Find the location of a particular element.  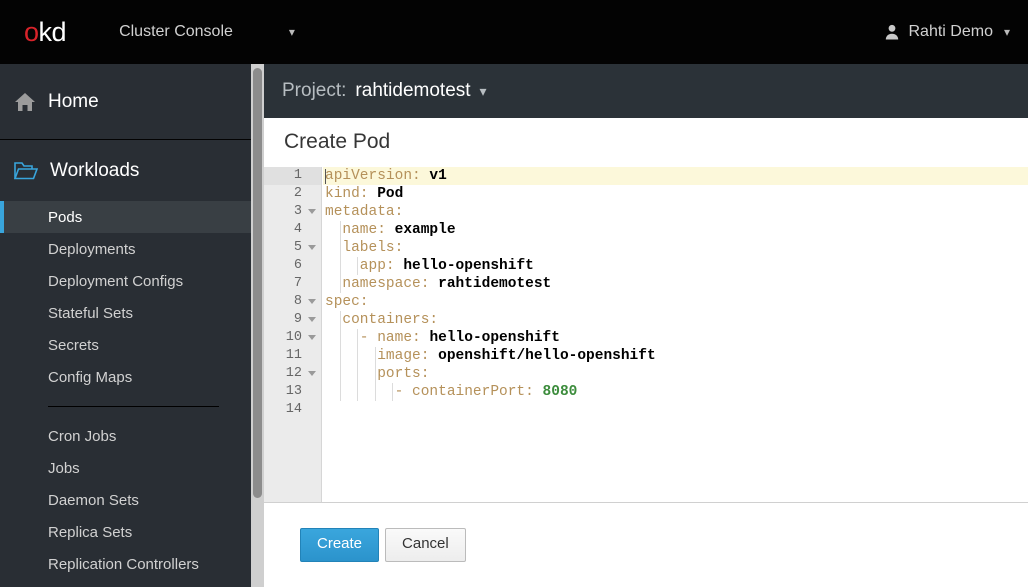

editor-code-line is located at coordinates (675, 410).